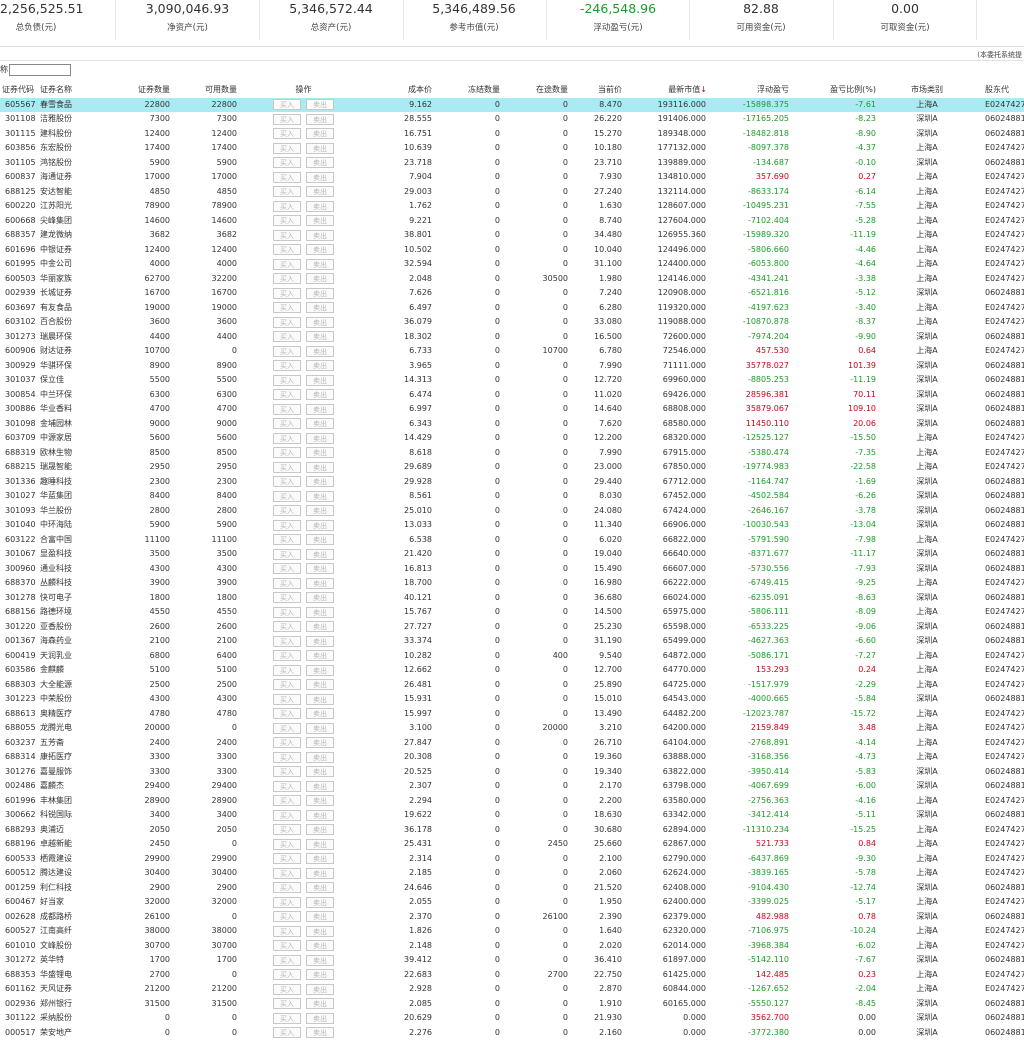 The image size is (1024, 1040). What do you see at coordinates (843, 90) in the screenshot?
I see `column-header-pnl-ratio: 盈亏比例(%)` at bounding box center [843, 90].